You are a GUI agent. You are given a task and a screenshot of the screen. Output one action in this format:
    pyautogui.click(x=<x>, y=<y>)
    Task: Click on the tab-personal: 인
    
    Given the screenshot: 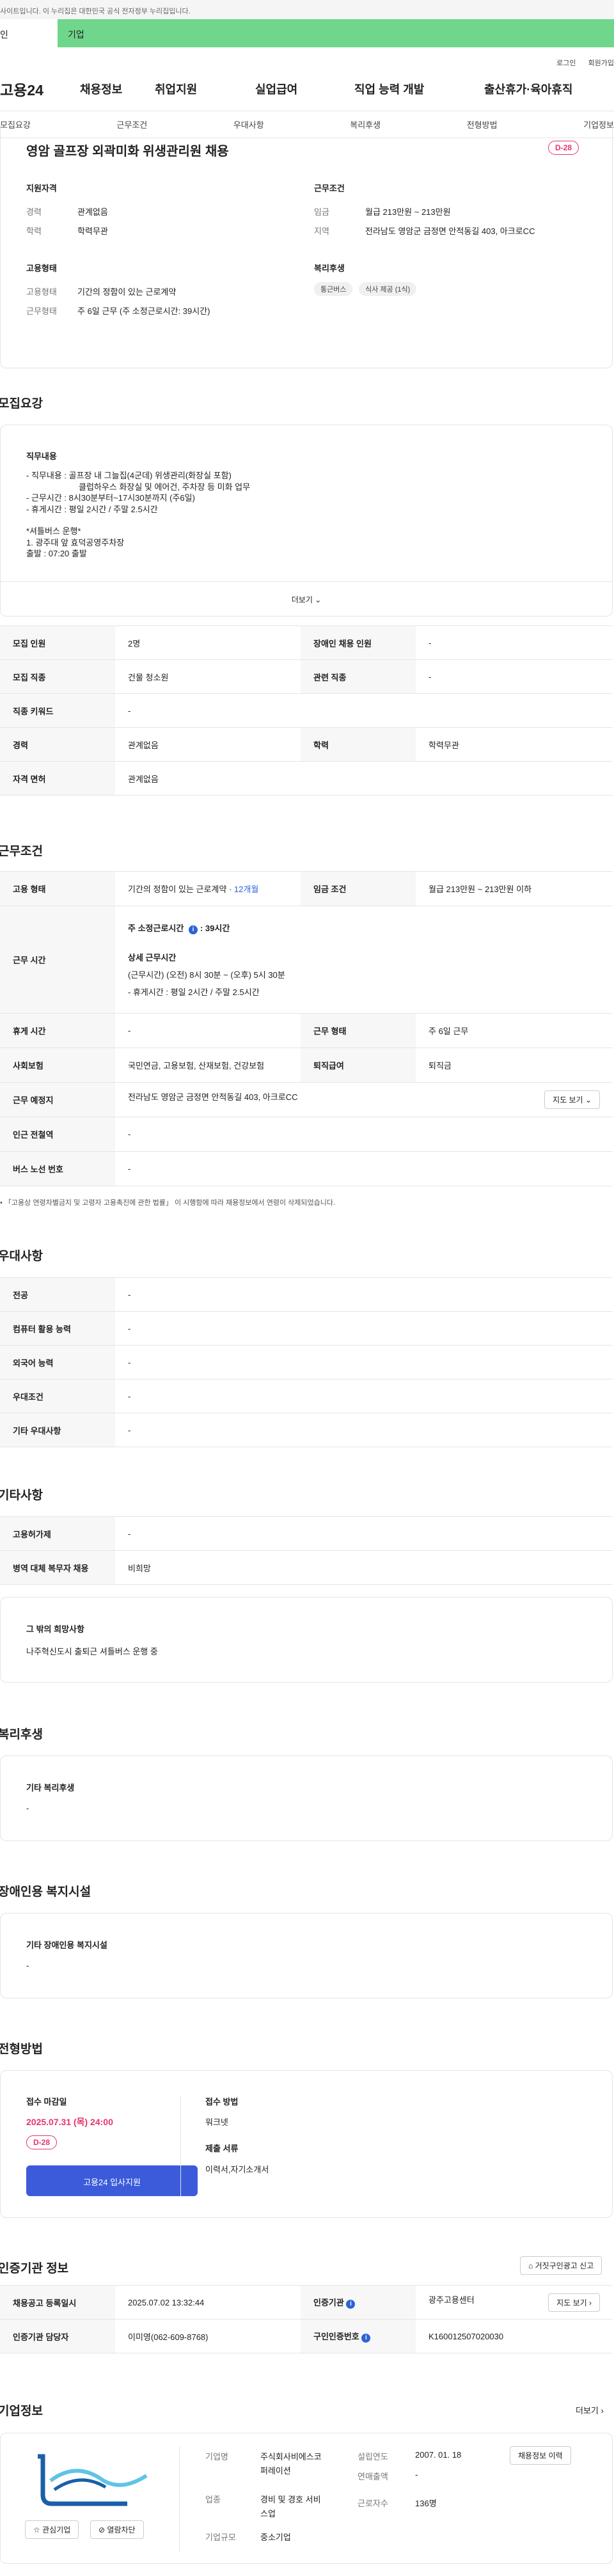 What is the action you would take?
    pyautogui.click(x=29, y=33)
    